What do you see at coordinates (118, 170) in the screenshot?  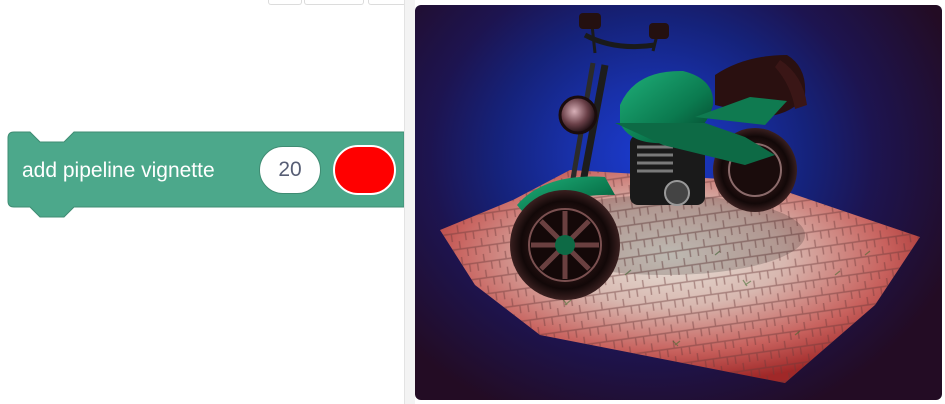 I see `block-label: add pipeline vignette` at bounding box center [118, 170].